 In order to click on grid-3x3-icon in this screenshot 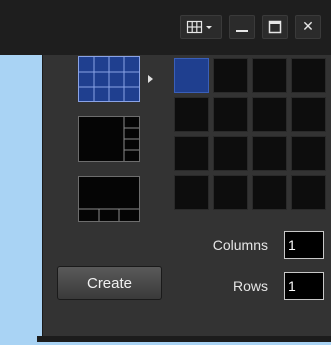, I will do `click(109, 79)`.